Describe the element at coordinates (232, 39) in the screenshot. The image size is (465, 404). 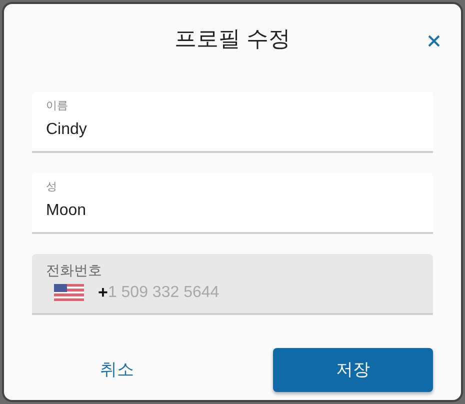
I see `dialog-title: 프로필 수정` at that location.